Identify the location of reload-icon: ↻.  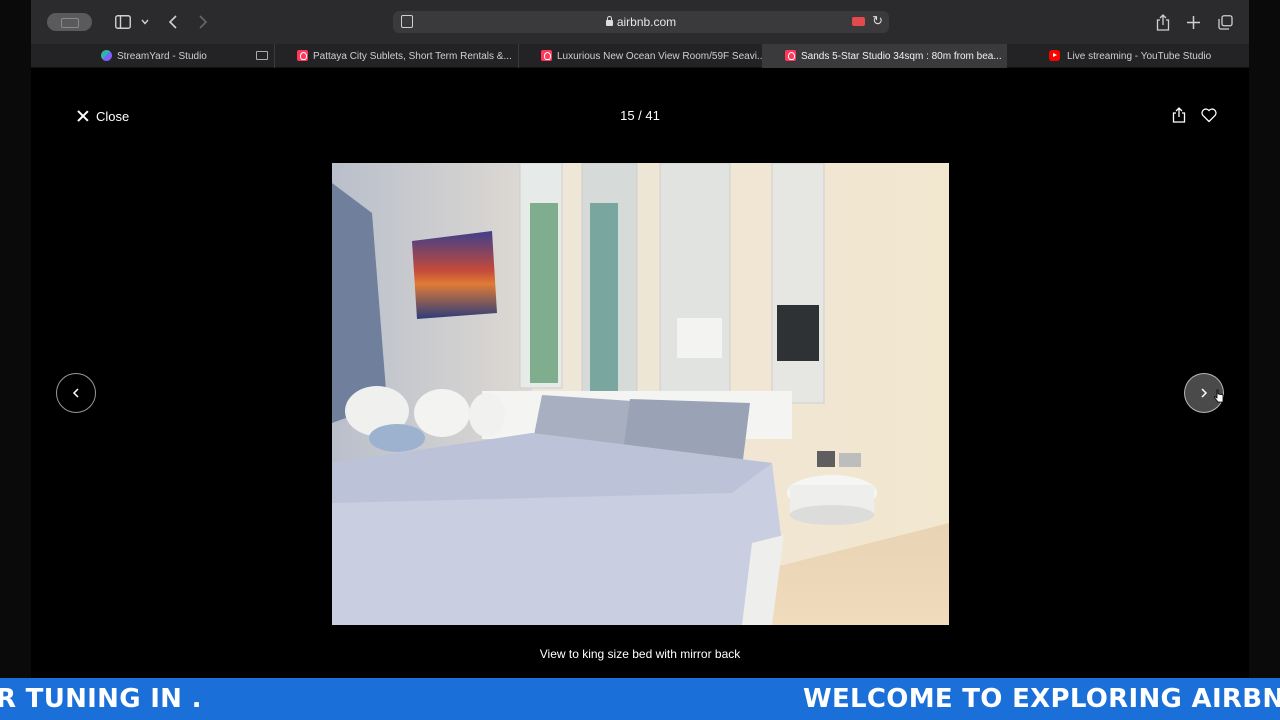
(877, 21).